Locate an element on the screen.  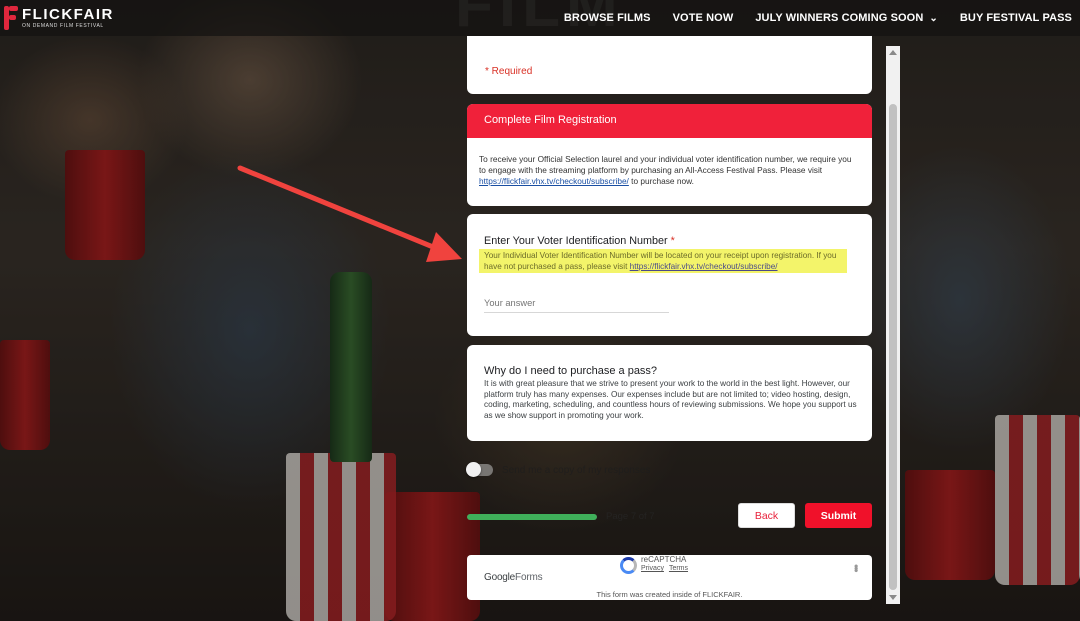
scroll-up-icon is located at coordinates (893, 52).